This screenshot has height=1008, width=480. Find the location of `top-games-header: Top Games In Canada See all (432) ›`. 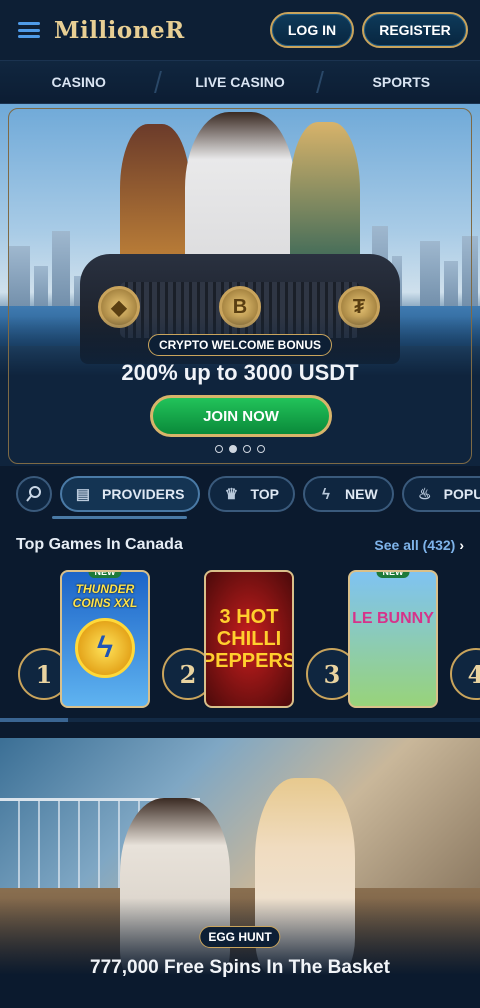

top-games-header: Top Games In Canada See all (432) › is located at coordinates (240, 545).